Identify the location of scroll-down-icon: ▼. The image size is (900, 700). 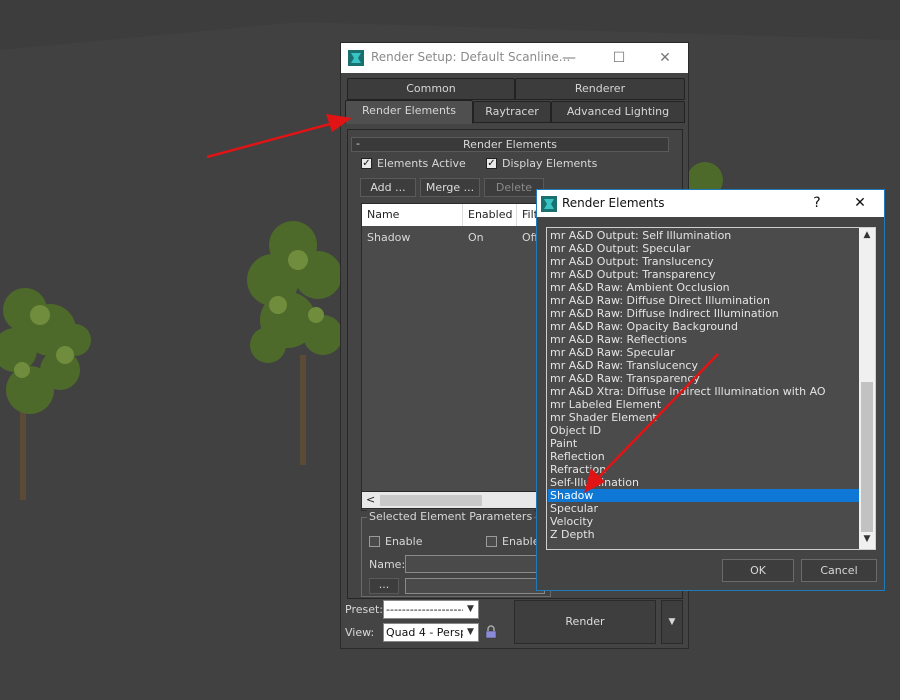
(867, 539).